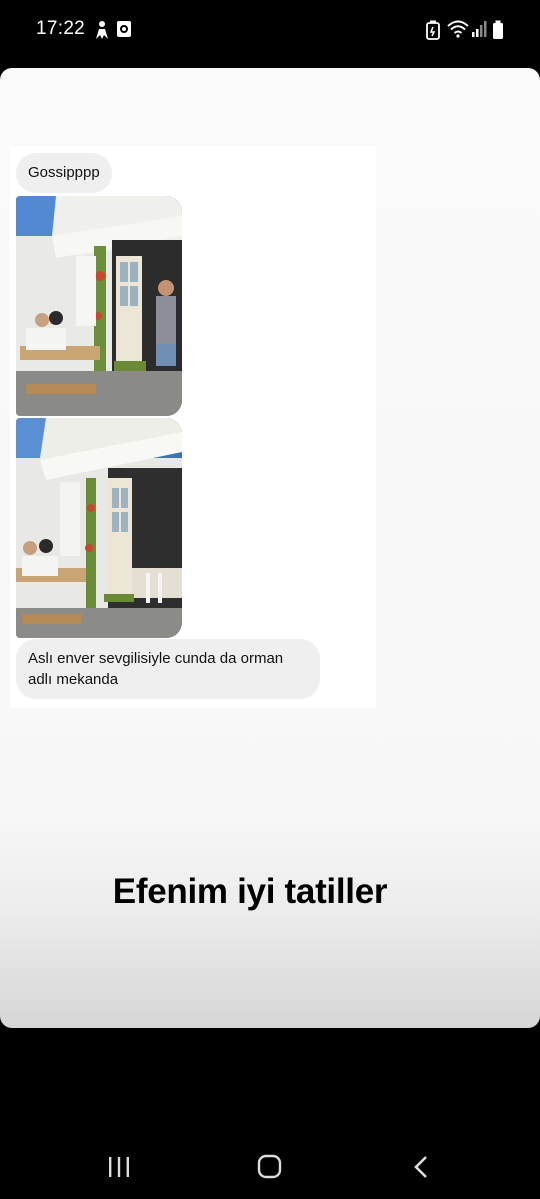 The image size is (540, 1199). Describe the element at coordinates (250, 891) in the screenshot. I see `story-caption: Efenim iyi tatiller` at that location.